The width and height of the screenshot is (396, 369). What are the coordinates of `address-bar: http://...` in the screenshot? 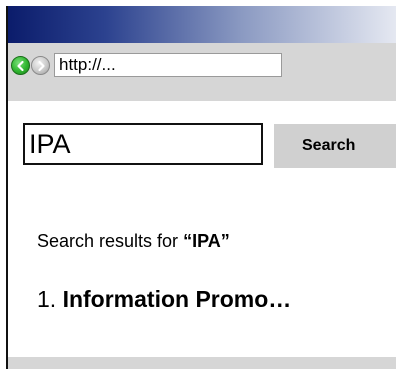 It's located at (168, 65).